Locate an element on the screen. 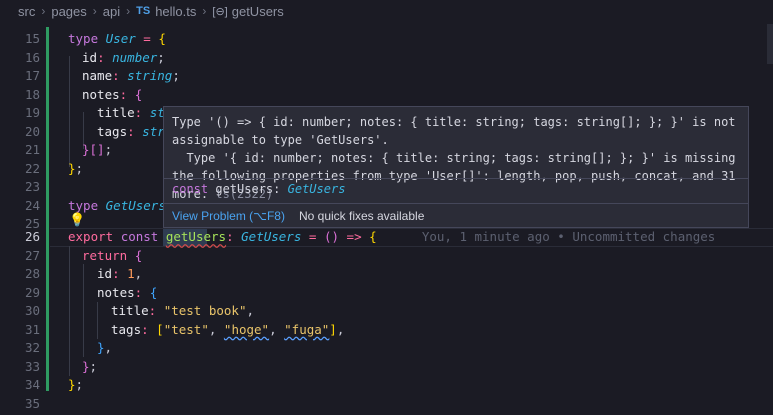 This screenshot has width=773, height=415. code-line-22: }; is located at coordinates (75, 169).